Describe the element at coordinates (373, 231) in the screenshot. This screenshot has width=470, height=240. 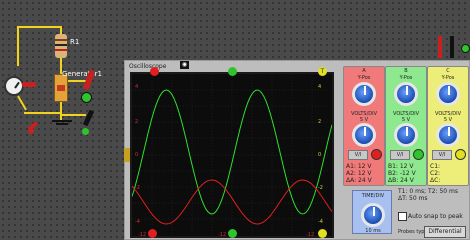
I see `timediv-value: 10 ms` at that location.